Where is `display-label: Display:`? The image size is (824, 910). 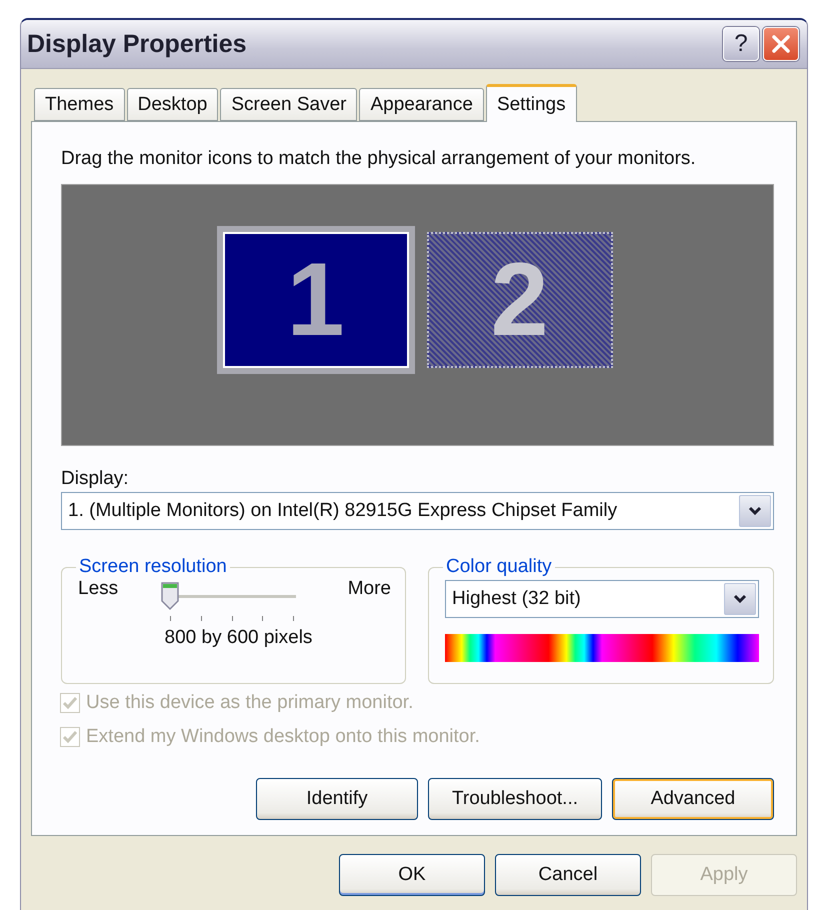
display-label: Display: is located at coordinates (95, 479).